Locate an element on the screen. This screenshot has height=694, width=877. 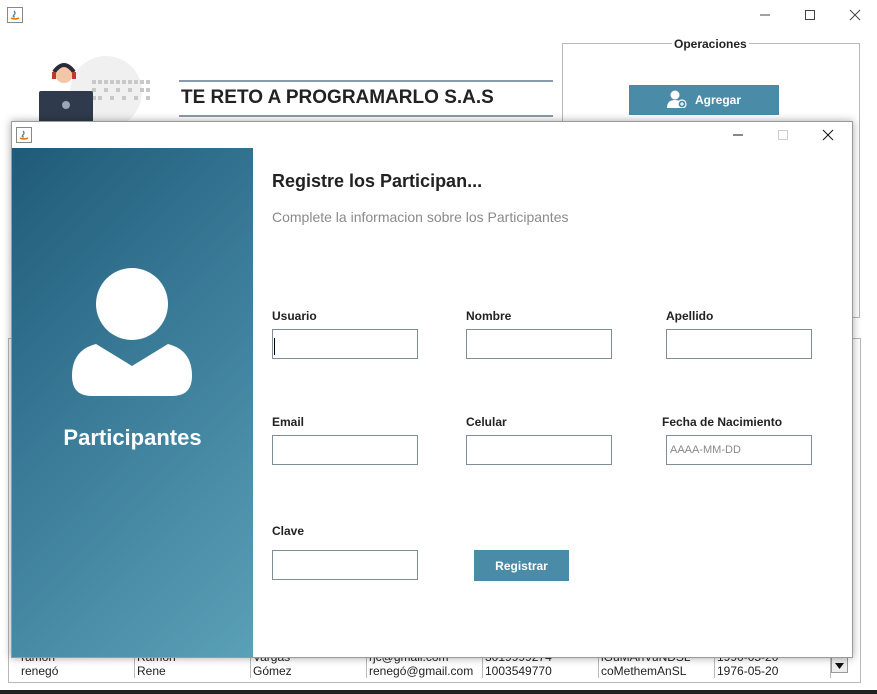
usuario-label: Usuario is located at coordinates (294, 316).